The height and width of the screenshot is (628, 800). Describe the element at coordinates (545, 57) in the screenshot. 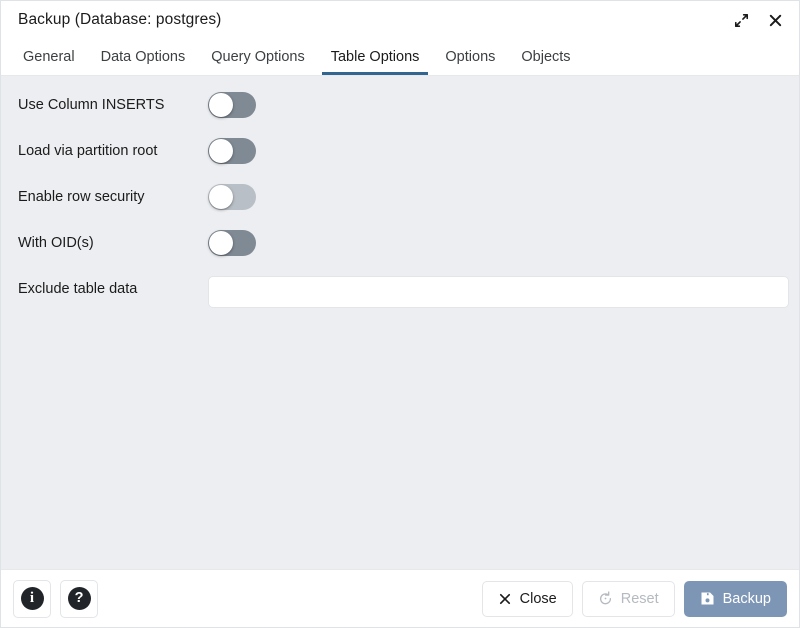

I see `tab-objects: Objects` at that location.